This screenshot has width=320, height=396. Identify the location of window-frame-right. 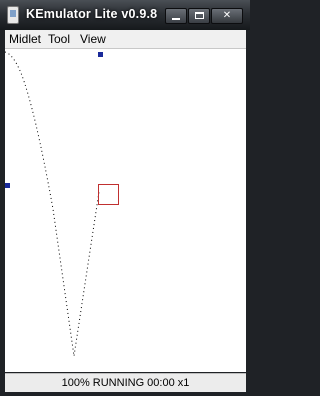
(248, 213).